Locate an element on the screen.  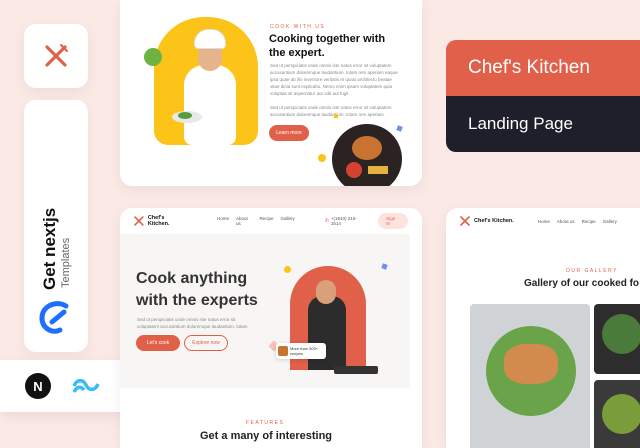
gallery-brand-name: Chef's Kitchen. is located at coordinates (494, 221).